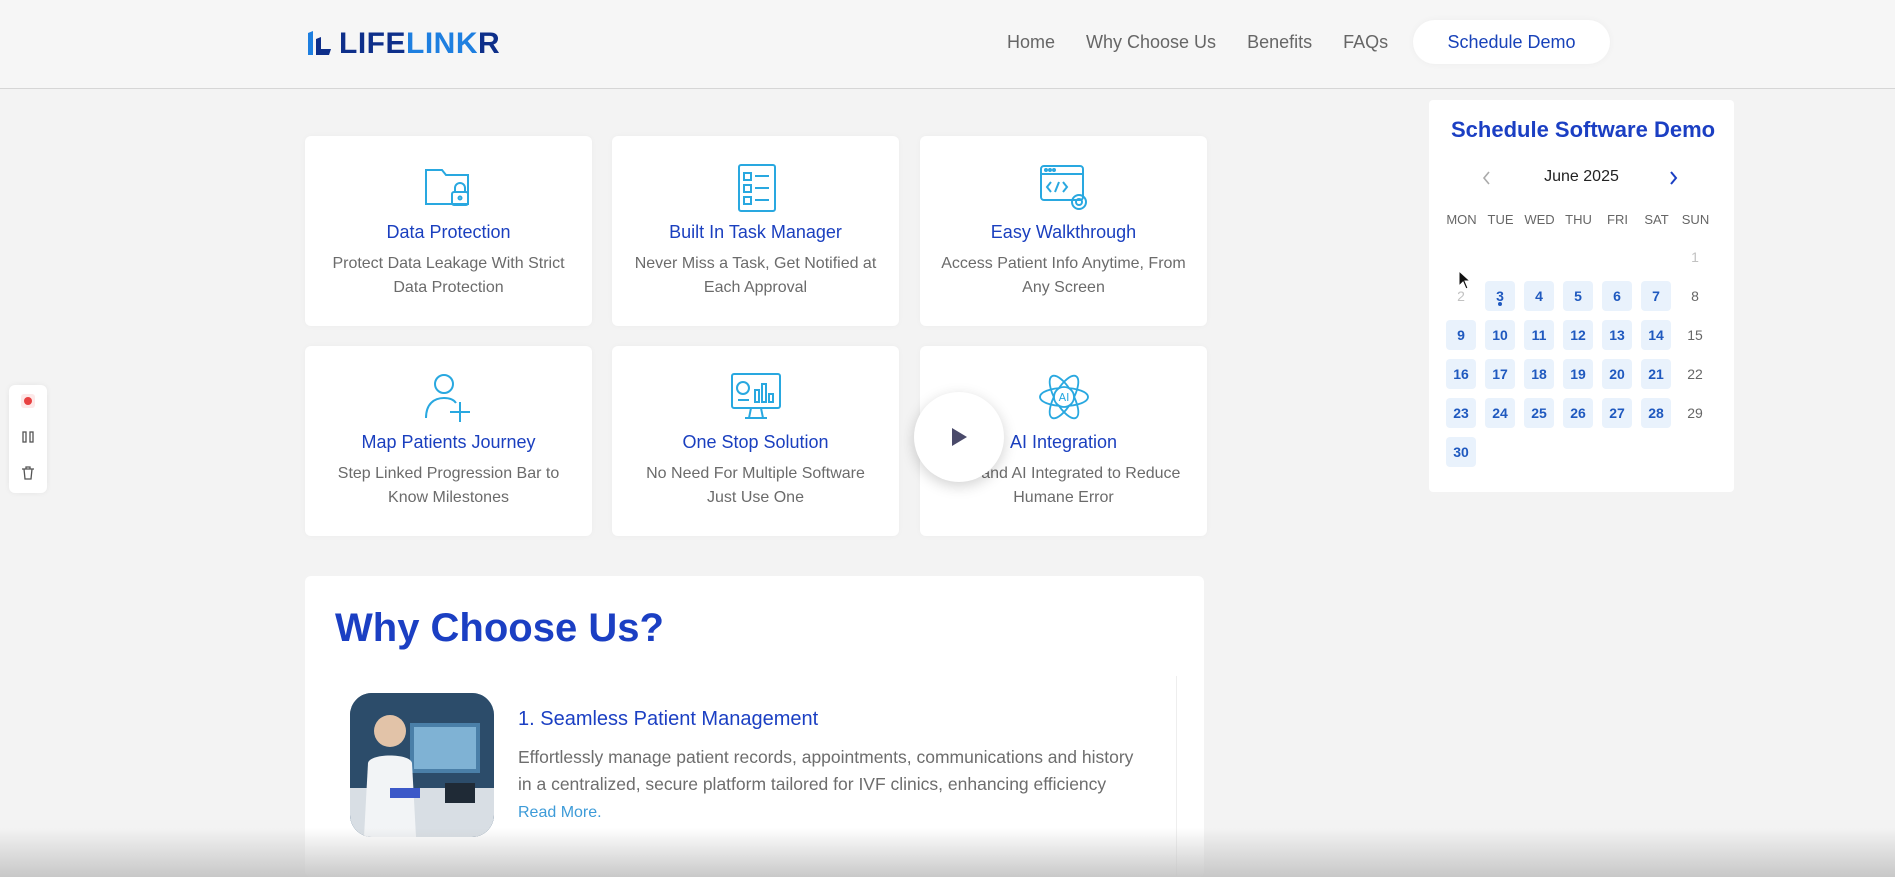 This screenshot has width=1895, height=877. Describe the element at coordinates (1617, 335) in the screenshot. I see `calendar-day-13: 13` at that location.